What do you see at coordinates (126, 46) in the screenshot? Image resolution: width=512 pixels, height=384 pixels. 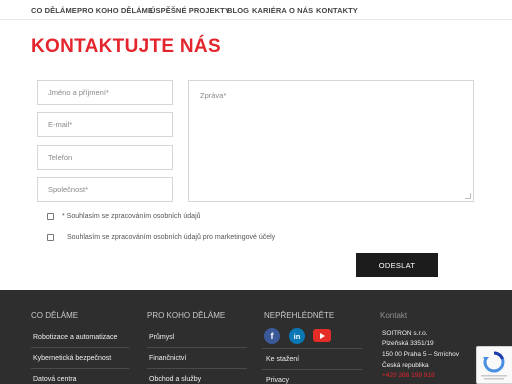 I see `page-title: KONTAKTUJTE NÁS` at bounding box center [126, 46].